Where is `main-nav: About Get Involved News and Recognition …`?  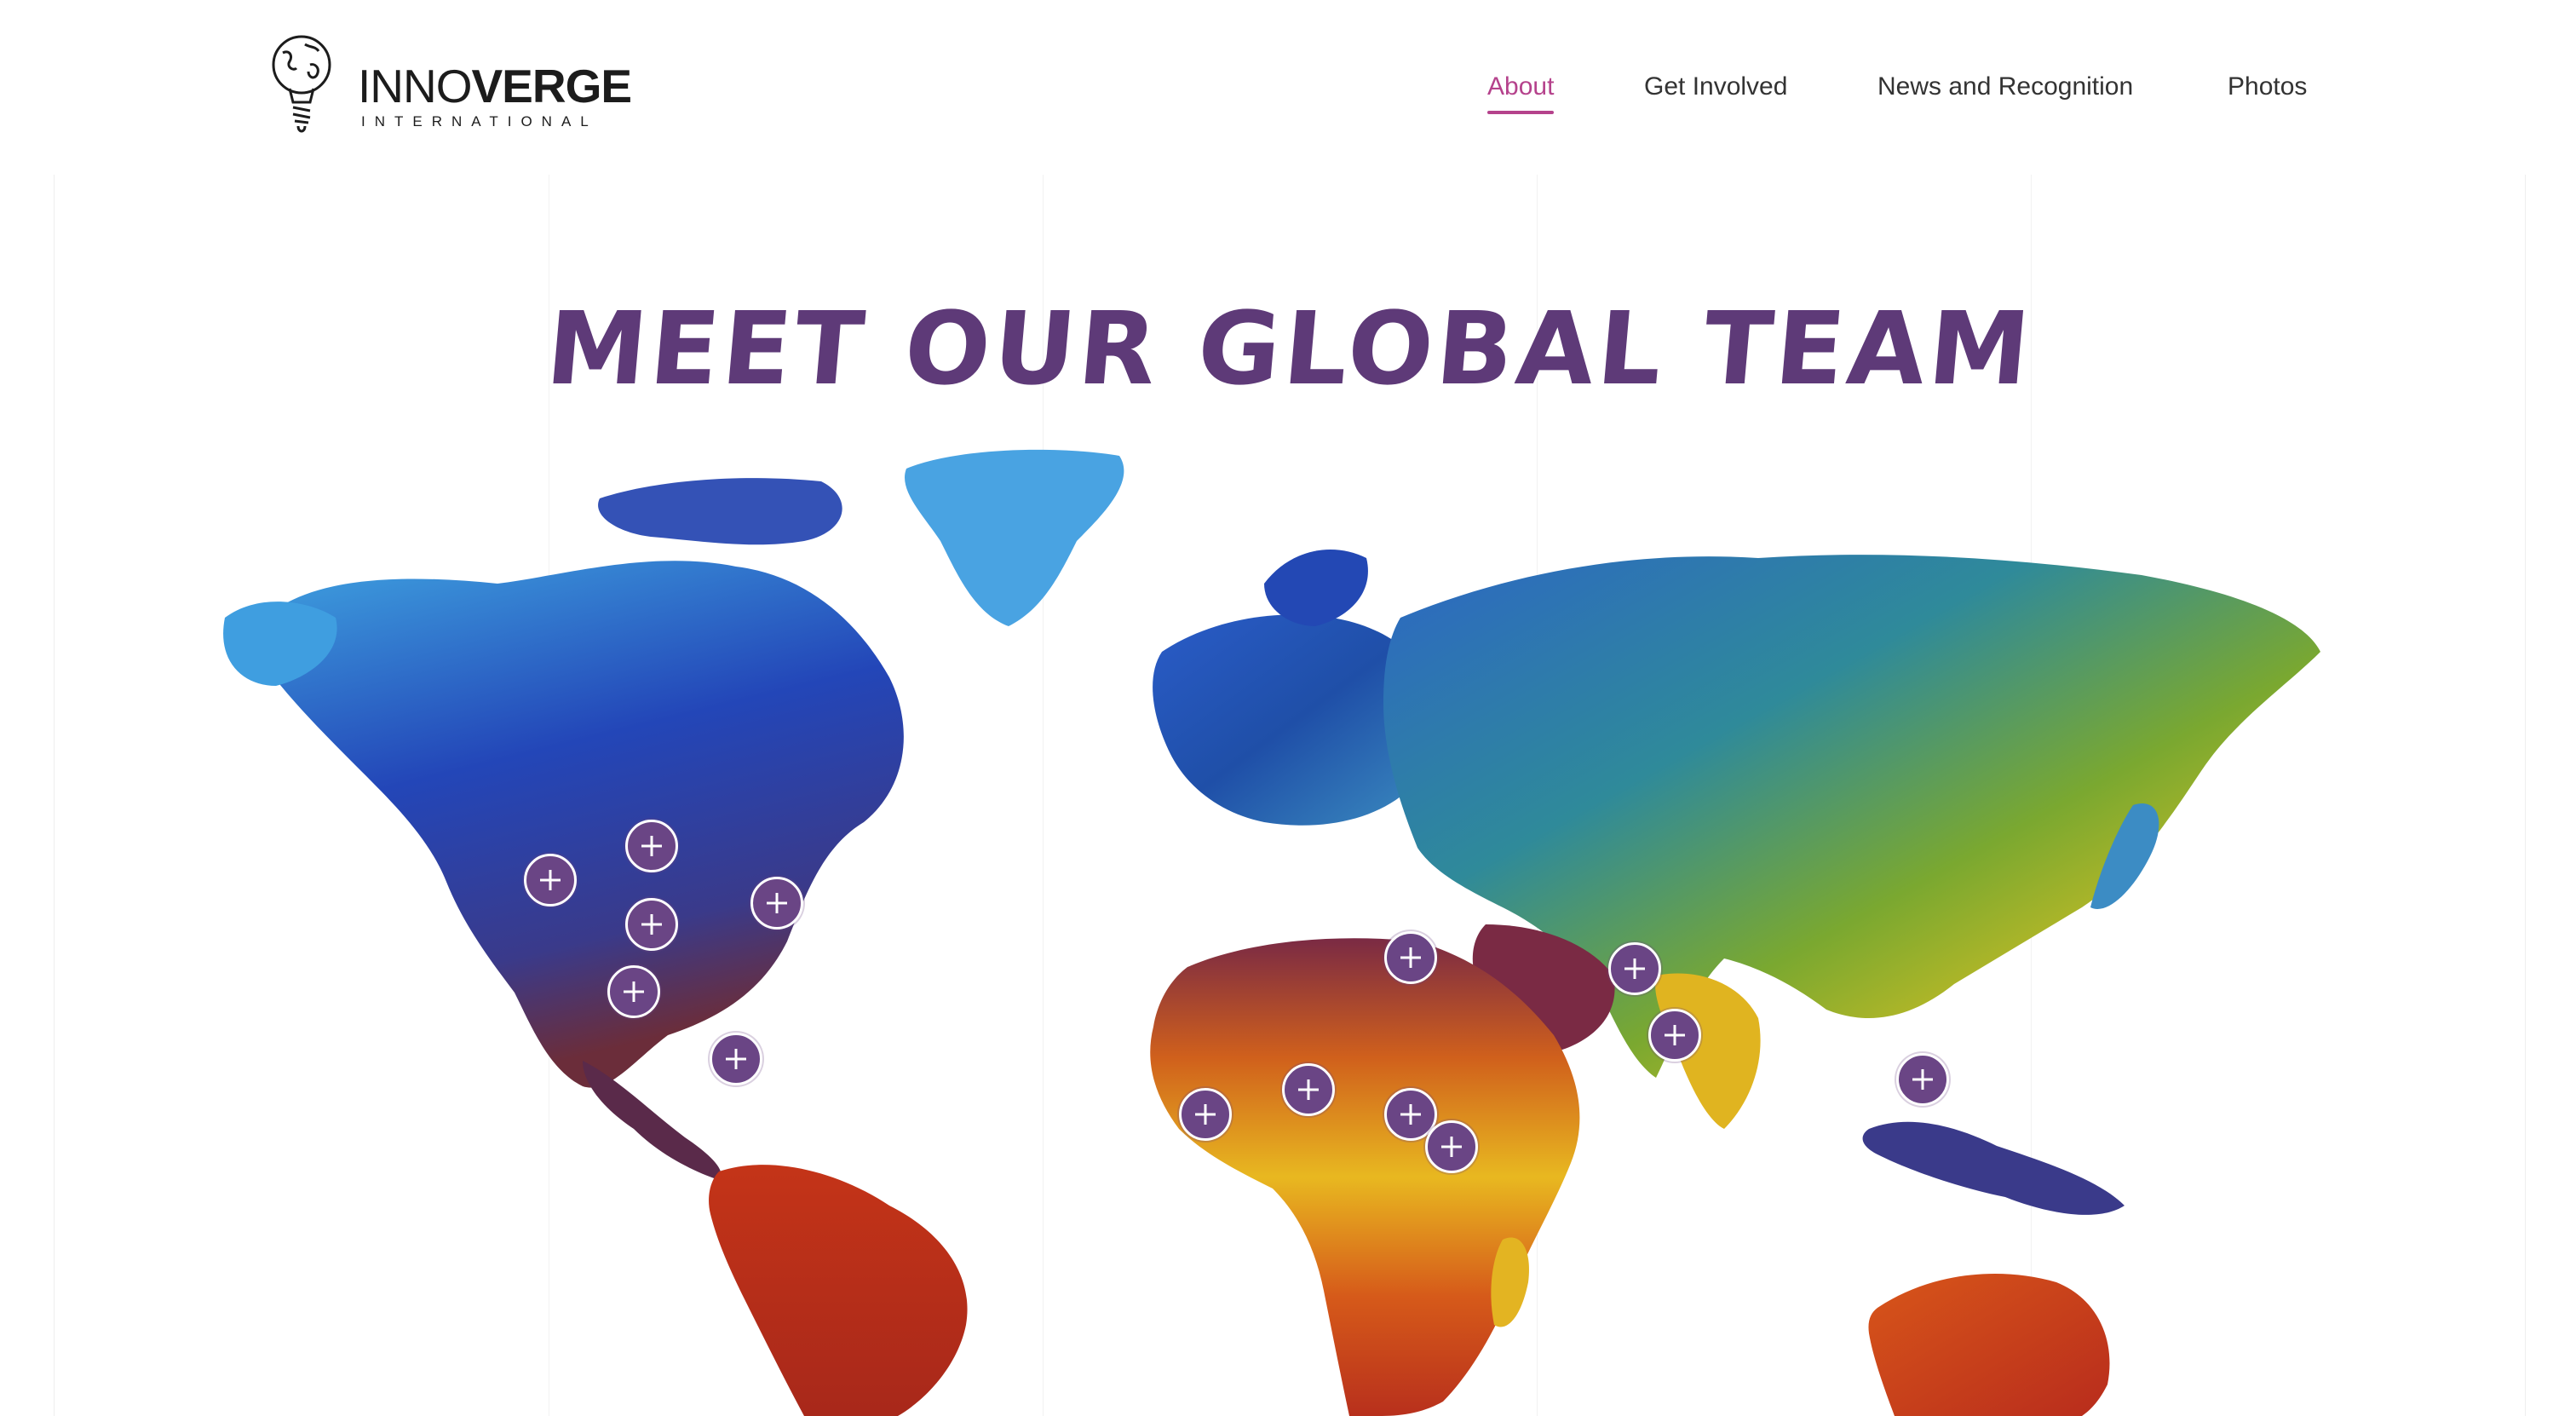 main-nav: About Get Involved News and Recognition … is located at coordinates (1288, 95).